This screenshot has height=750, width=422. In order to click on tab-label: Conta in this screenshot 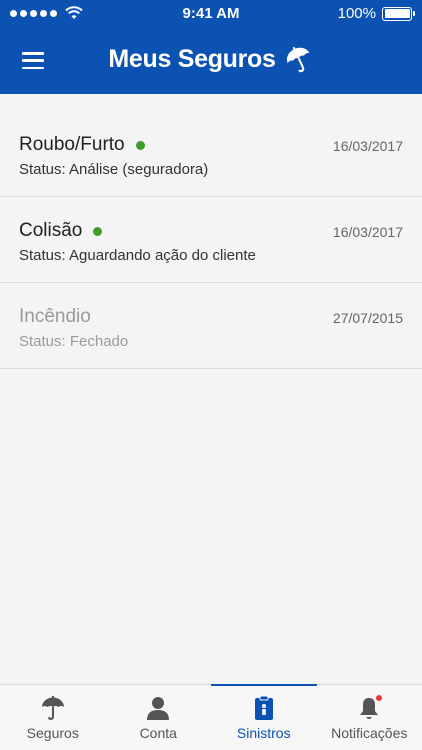, I will do `click(158, 733)`.